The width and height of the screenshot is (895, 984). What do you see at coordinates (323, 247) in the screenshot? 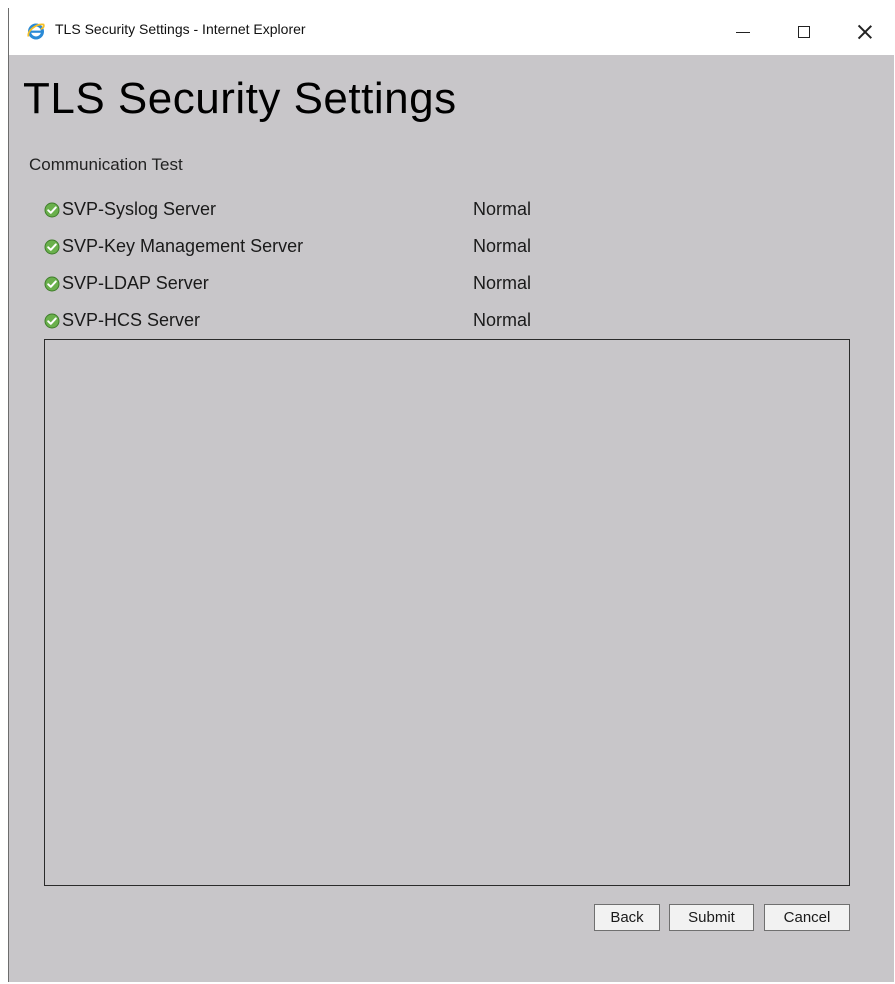
I see `test-row-key-management: SVP-Key Management Server Normal` at bounding box center [323, 247].